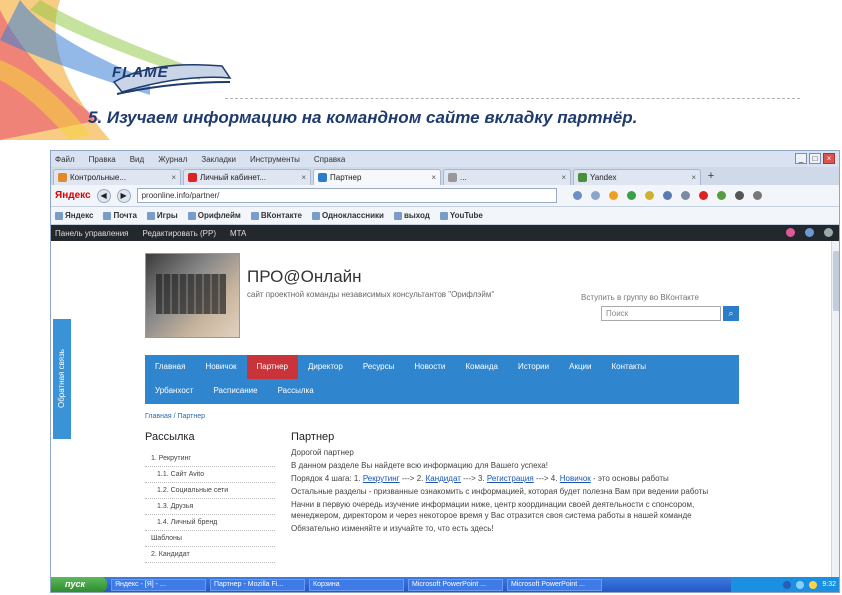 The image size is (842, 595). Describe the element at coordinates (721, 195) in the screenshot. I see `gear-icon` at that location.